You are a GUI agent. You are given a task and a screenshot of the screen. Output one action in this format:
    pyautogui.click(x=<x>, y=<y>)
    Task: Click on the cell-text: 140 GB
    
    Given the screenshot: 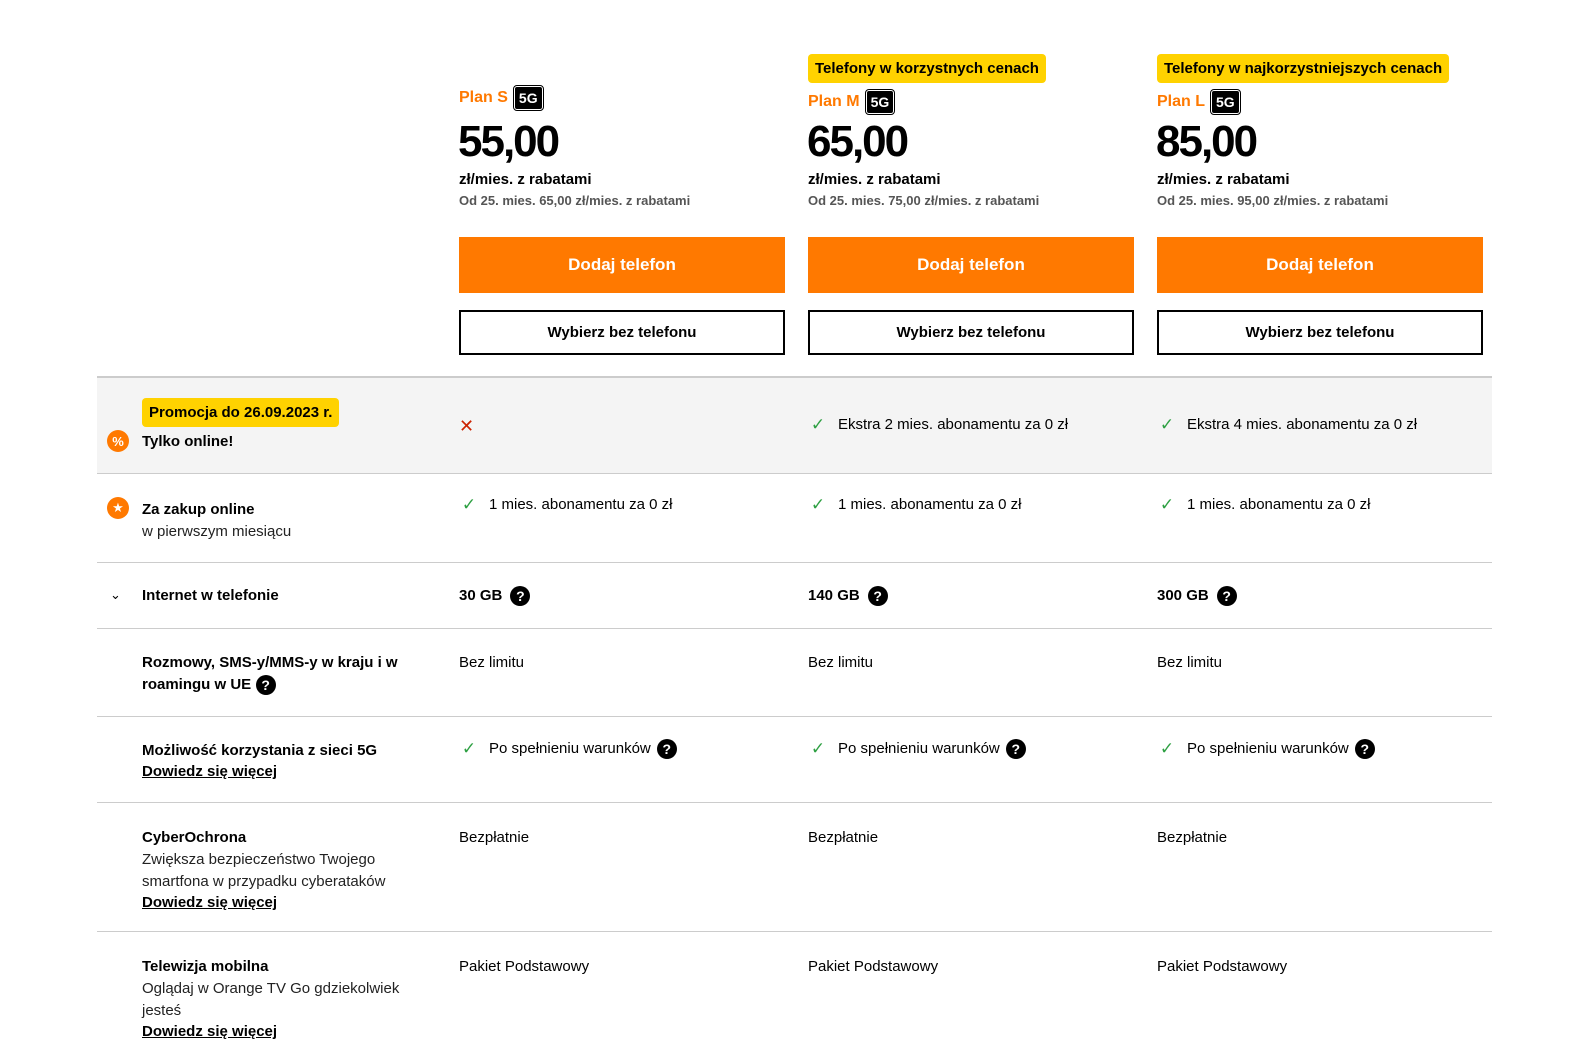 What is the action you would take?
    pyautogui.click(x=834, y=595)
    